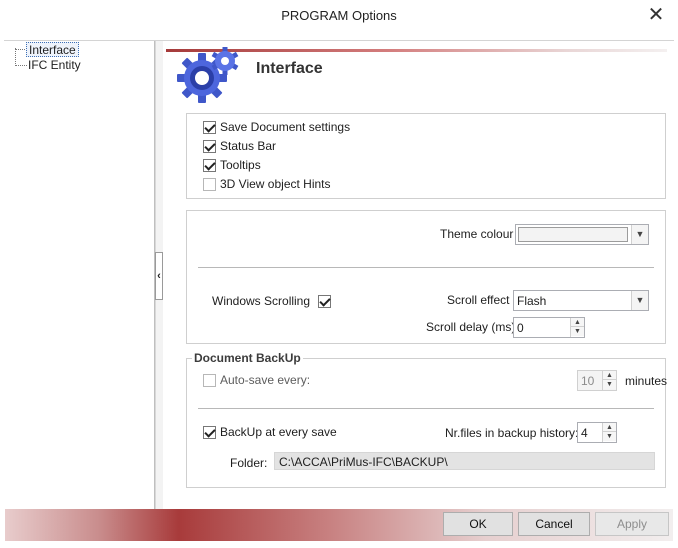  I want to click on theme-colour-label: Theme colour, so click(477, 234).